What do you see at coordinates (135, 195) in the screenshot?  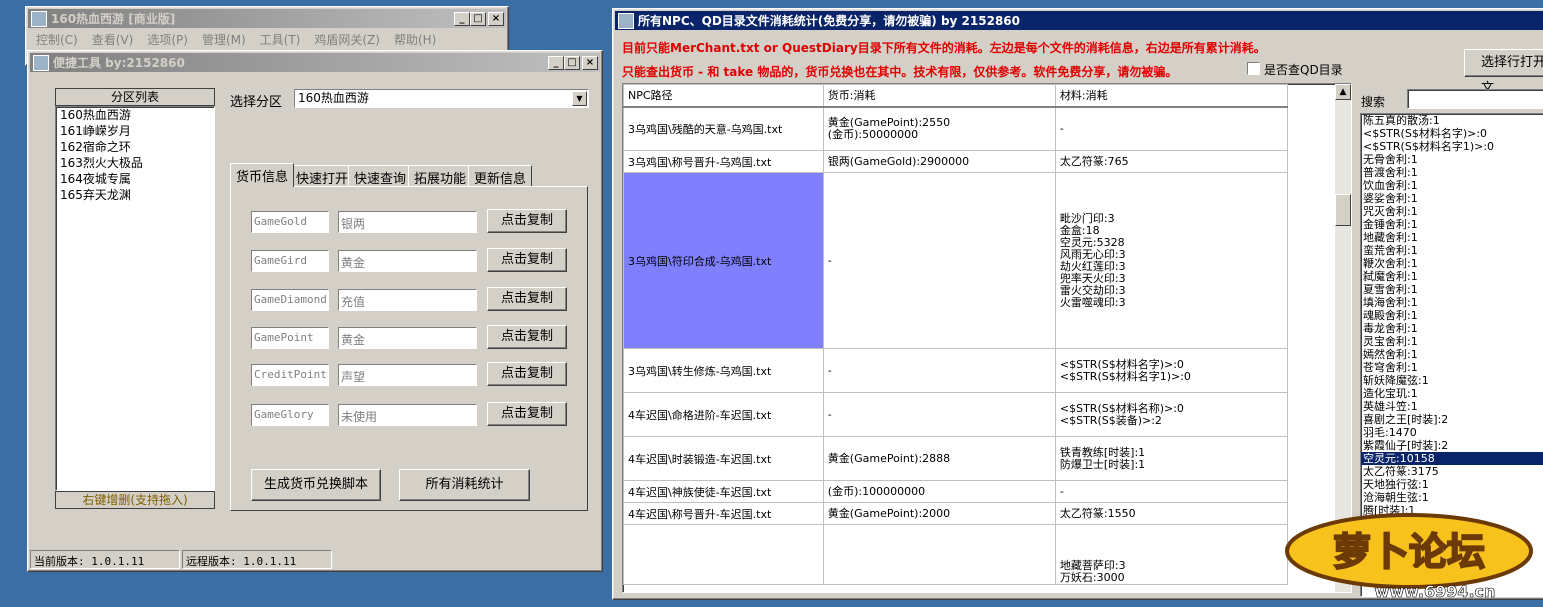 I see `zone-item: 165弃天龙渊` at bounding box center [135, 195].